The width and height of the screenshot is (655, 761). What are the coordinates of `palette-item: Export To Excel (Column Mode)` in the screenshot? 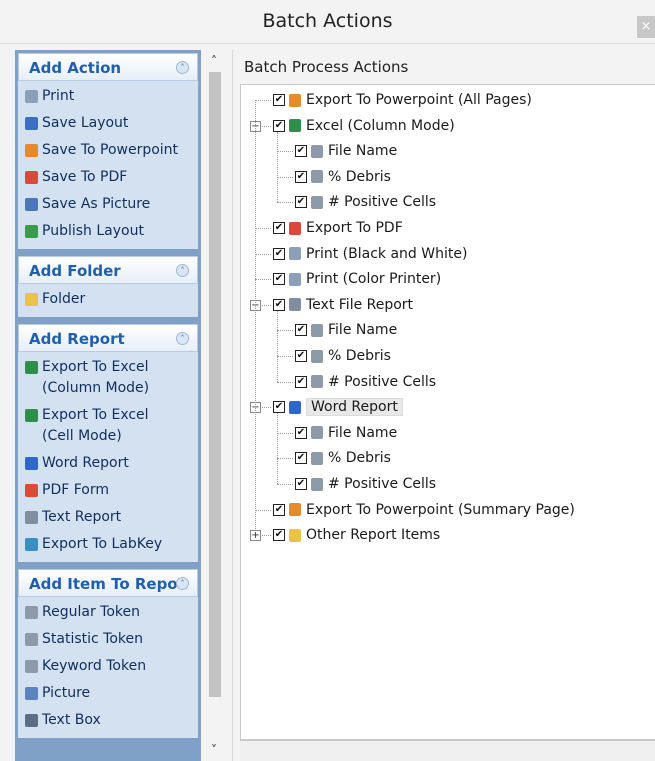 It's located at (108, 378).